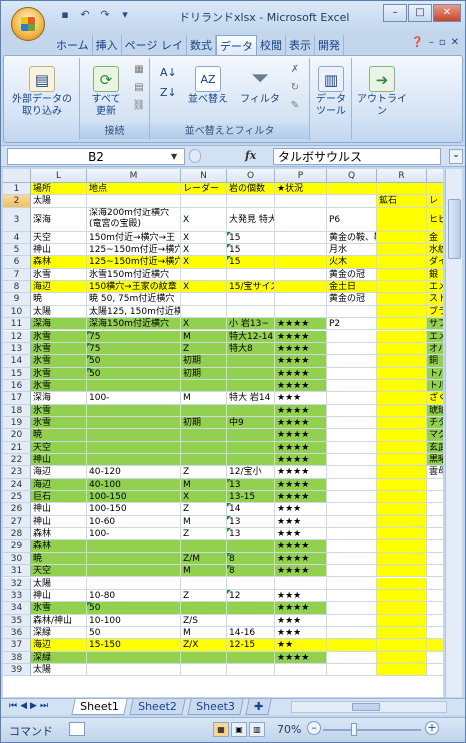 The height and width of the screenshot is (743, 466). I want to click on cell-m: 10-60, so click(134, 522).